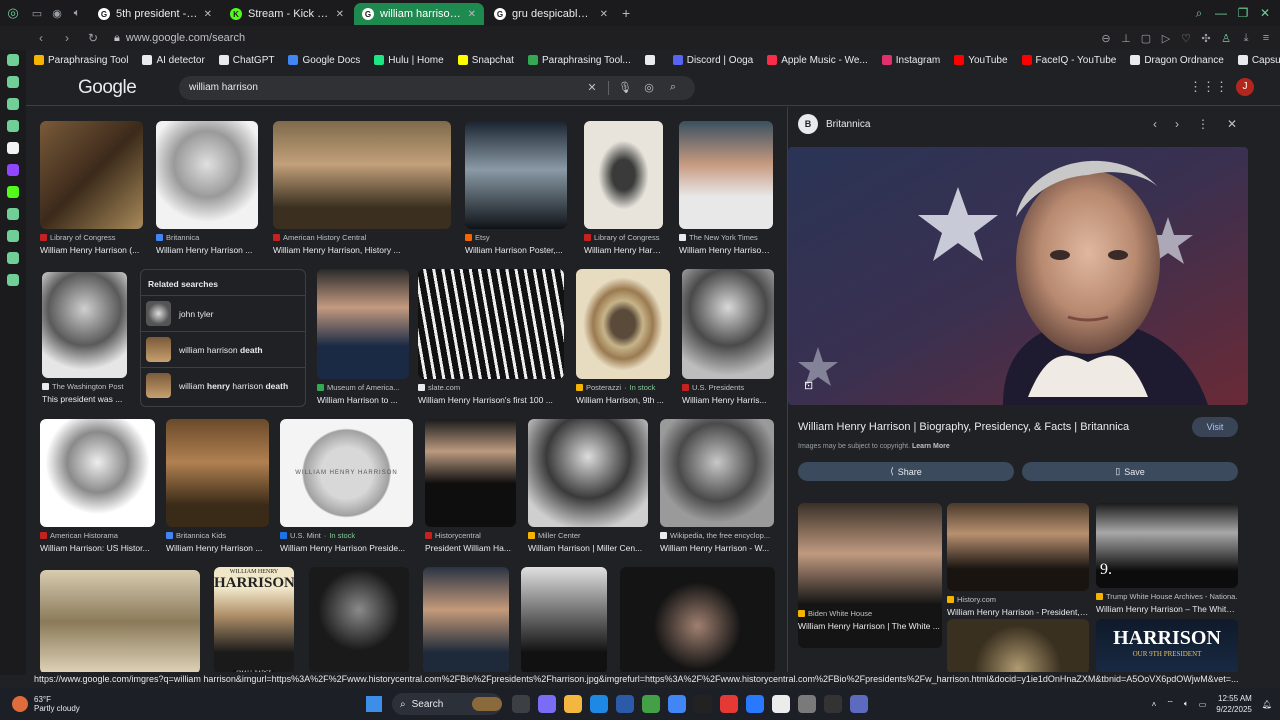 The image size is (1280, 720). What do you see at coordinates (1186, 38) in the screenshot?
I see `heart-icon: ♡` at bounding box center [1186, 38].